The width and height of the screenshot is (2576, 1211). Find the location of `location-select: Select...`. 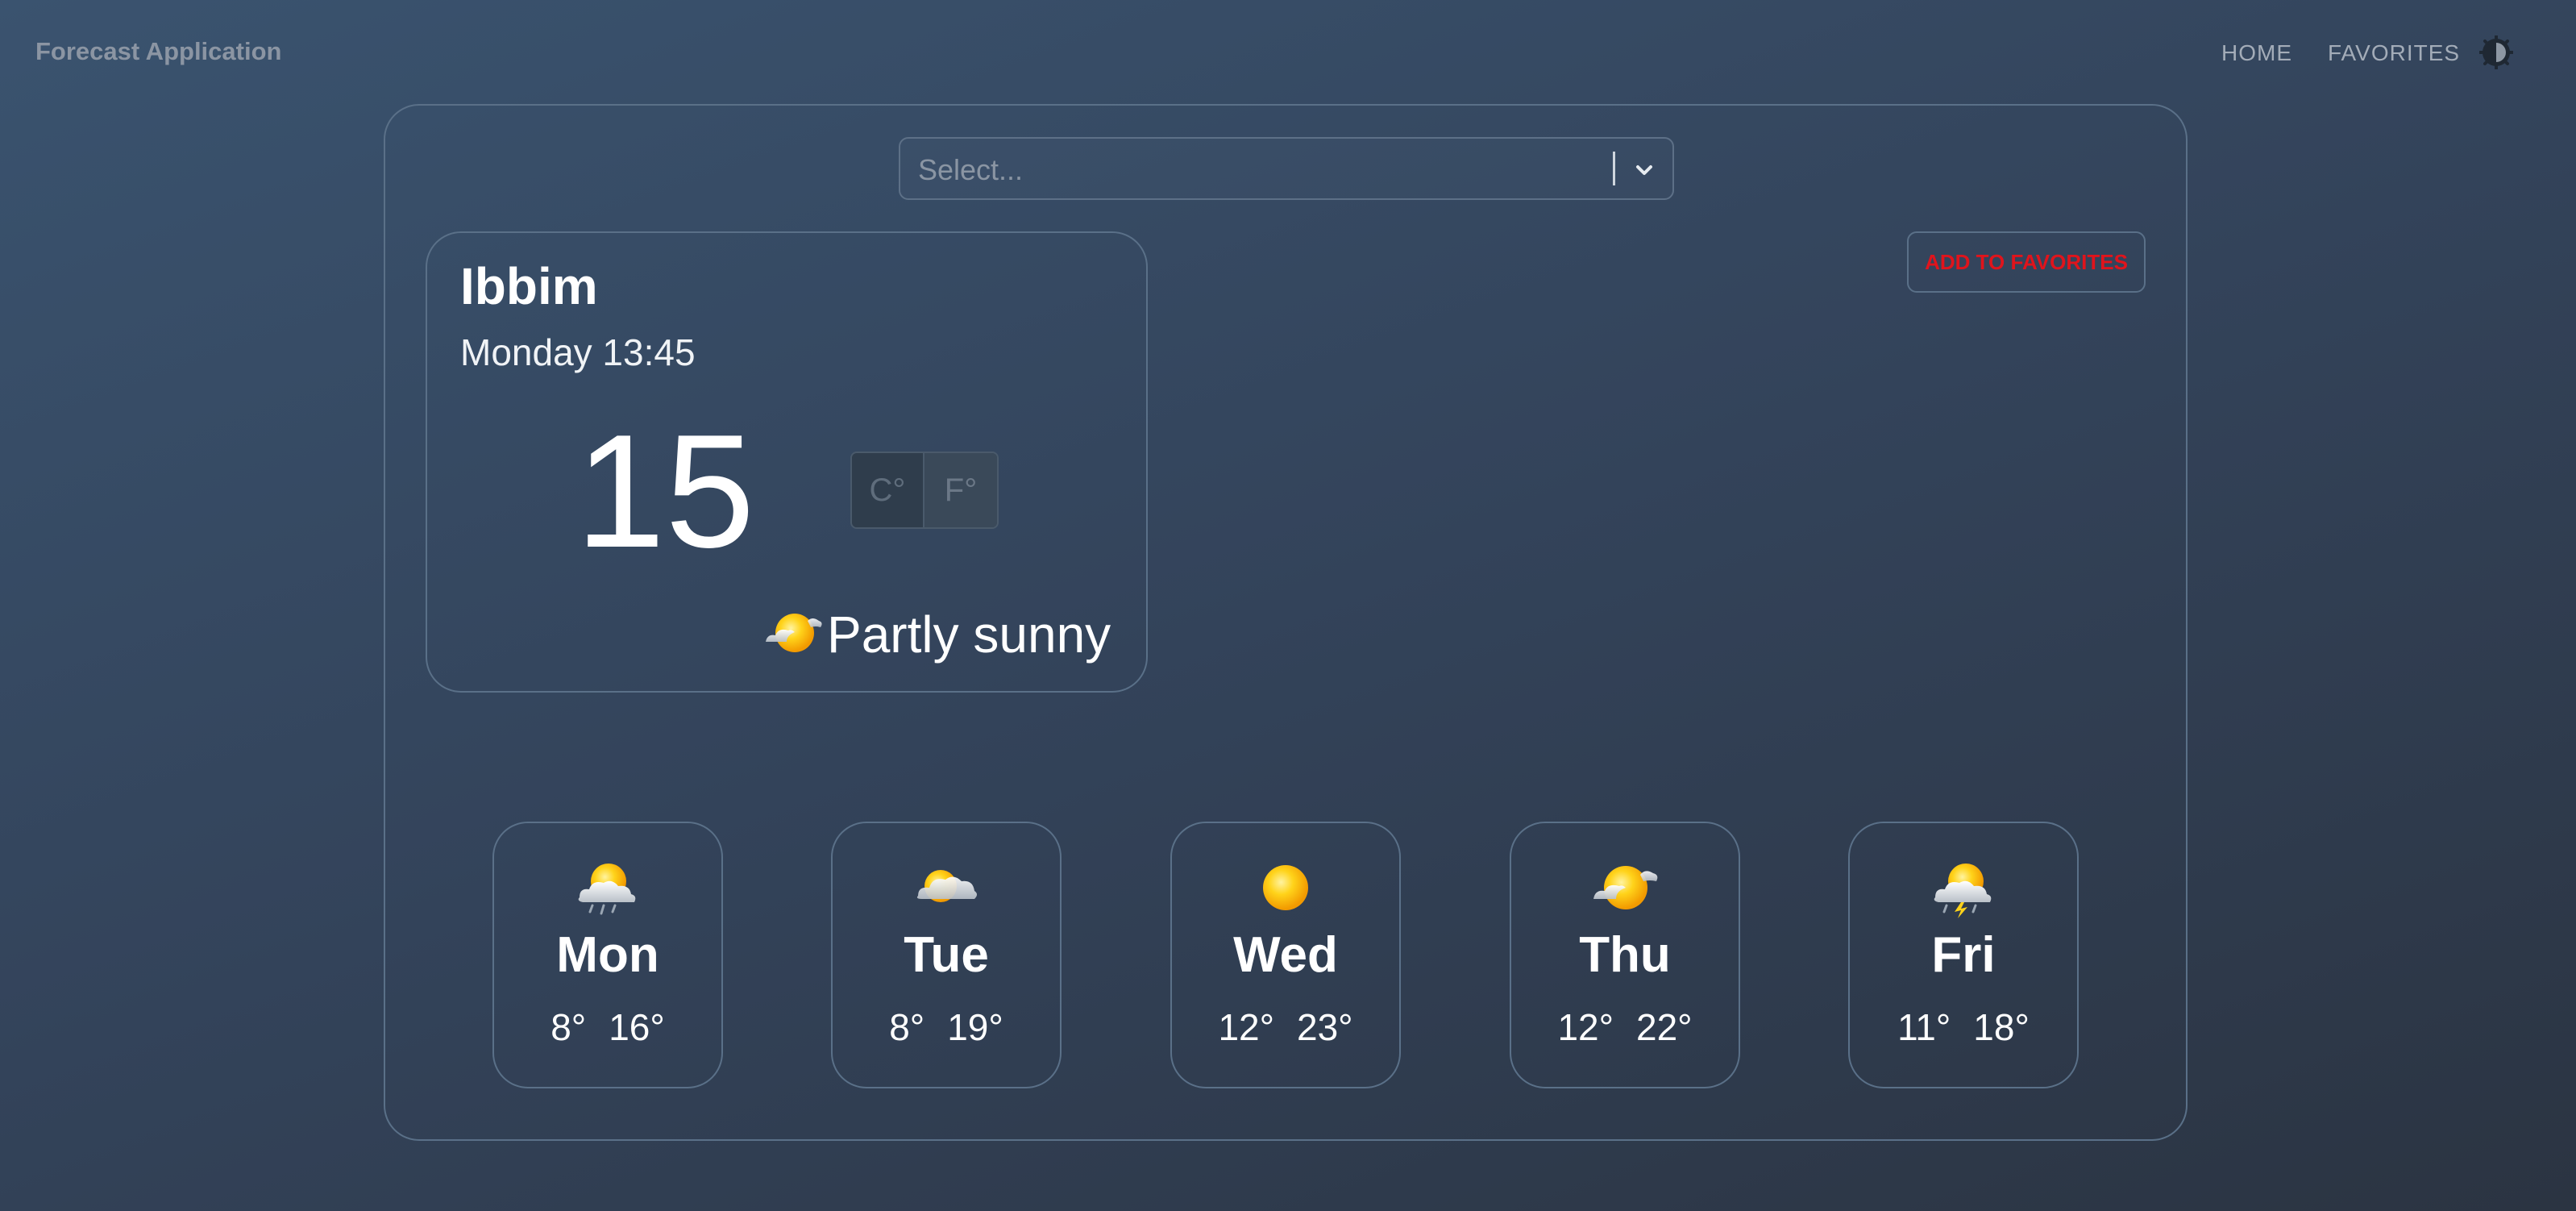

location-select: Select... is located at coordinates (1286, 169).